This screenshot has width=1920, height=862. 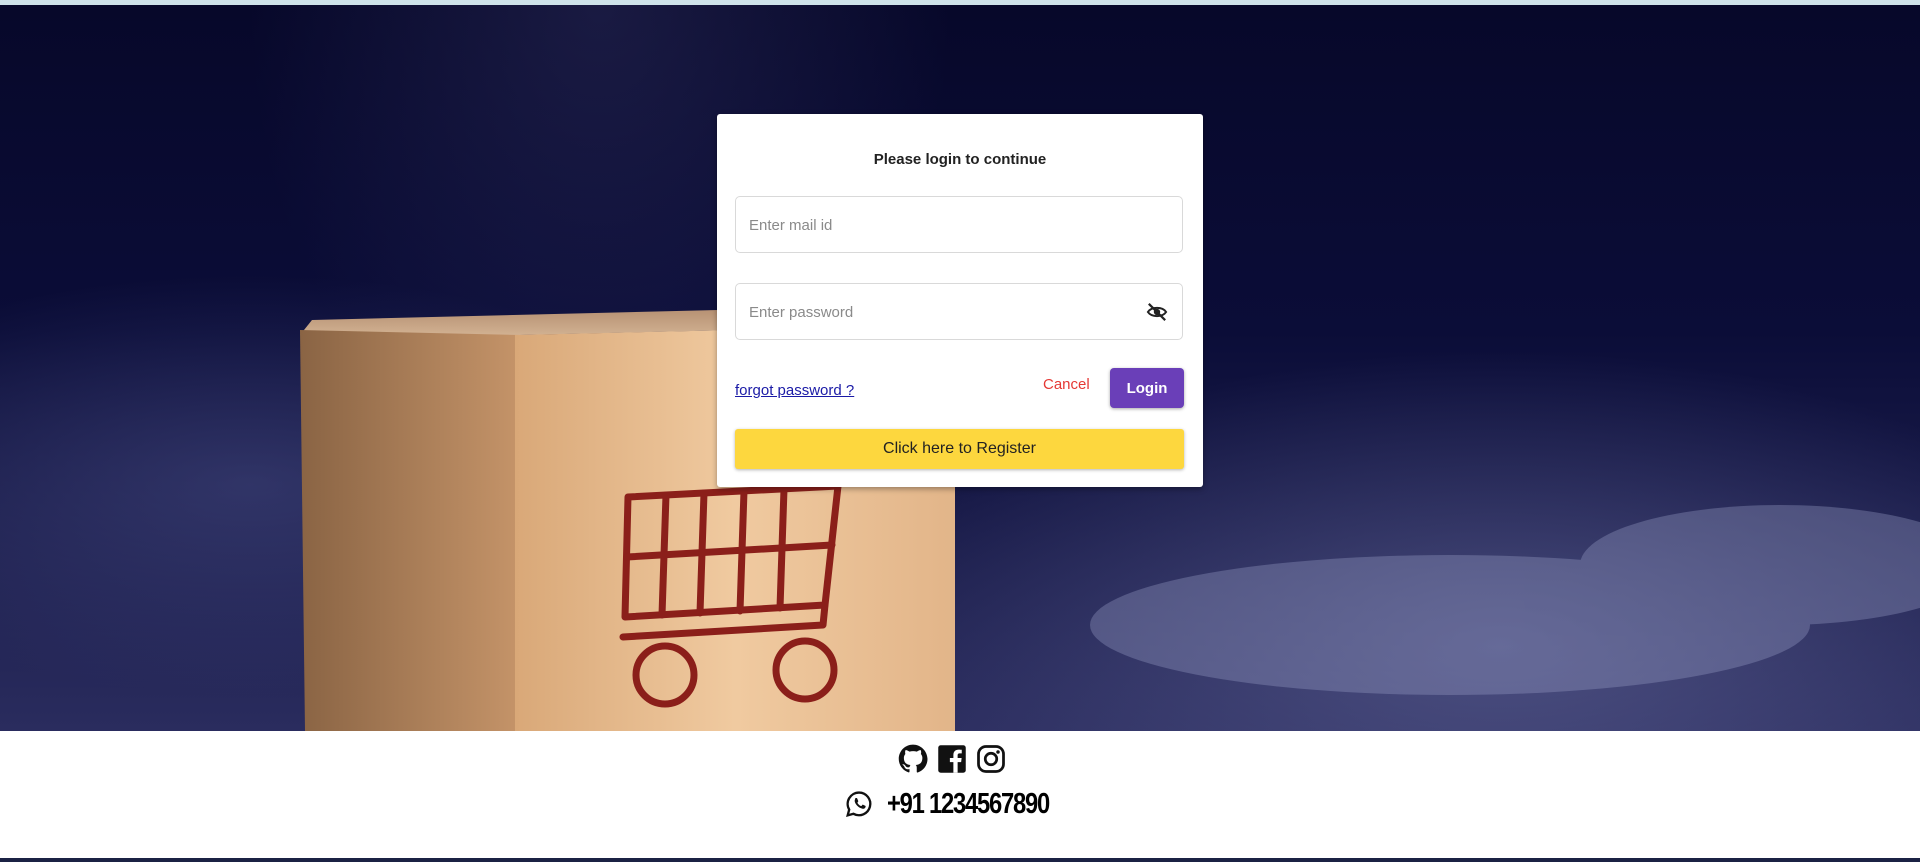 What do you see at coordinates (794, 390) in the screenshot?
I see `forgot-password-link: forgot password ?` at bounding box center [794, 390].